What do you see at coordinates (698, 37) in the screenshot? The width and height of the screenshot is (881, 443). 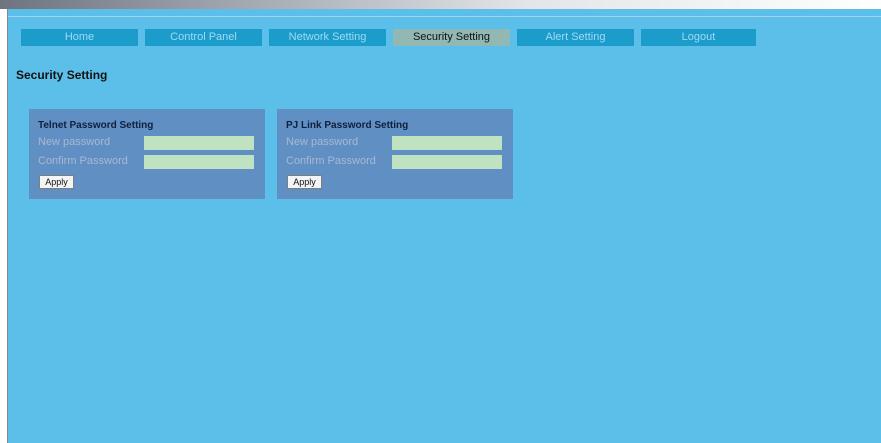 I see `tab-logout: Logout` at bounding box center [698, 37].